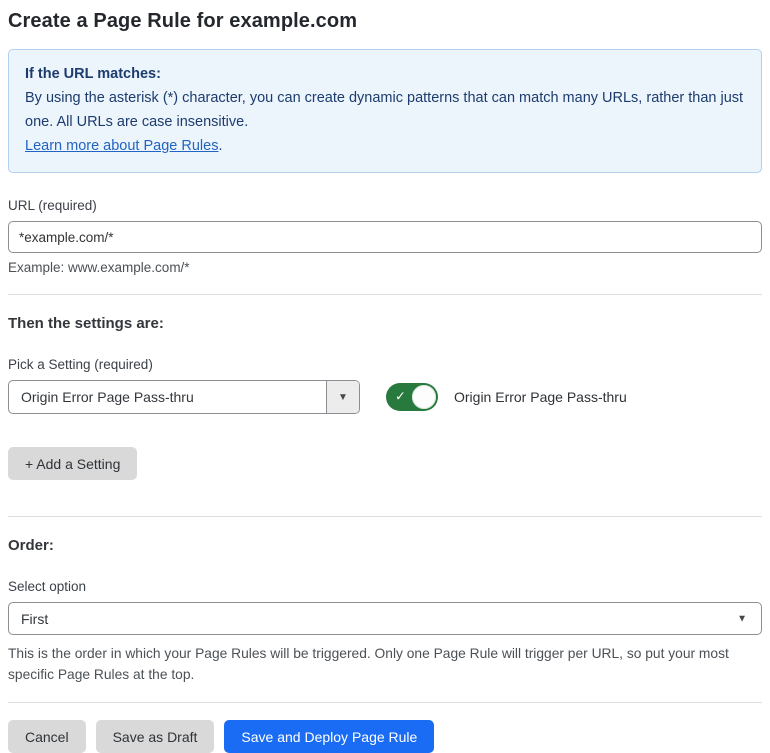  I want to click on setting-toggle-label: Origin Error Page Pass-thru, so click(540, 397).